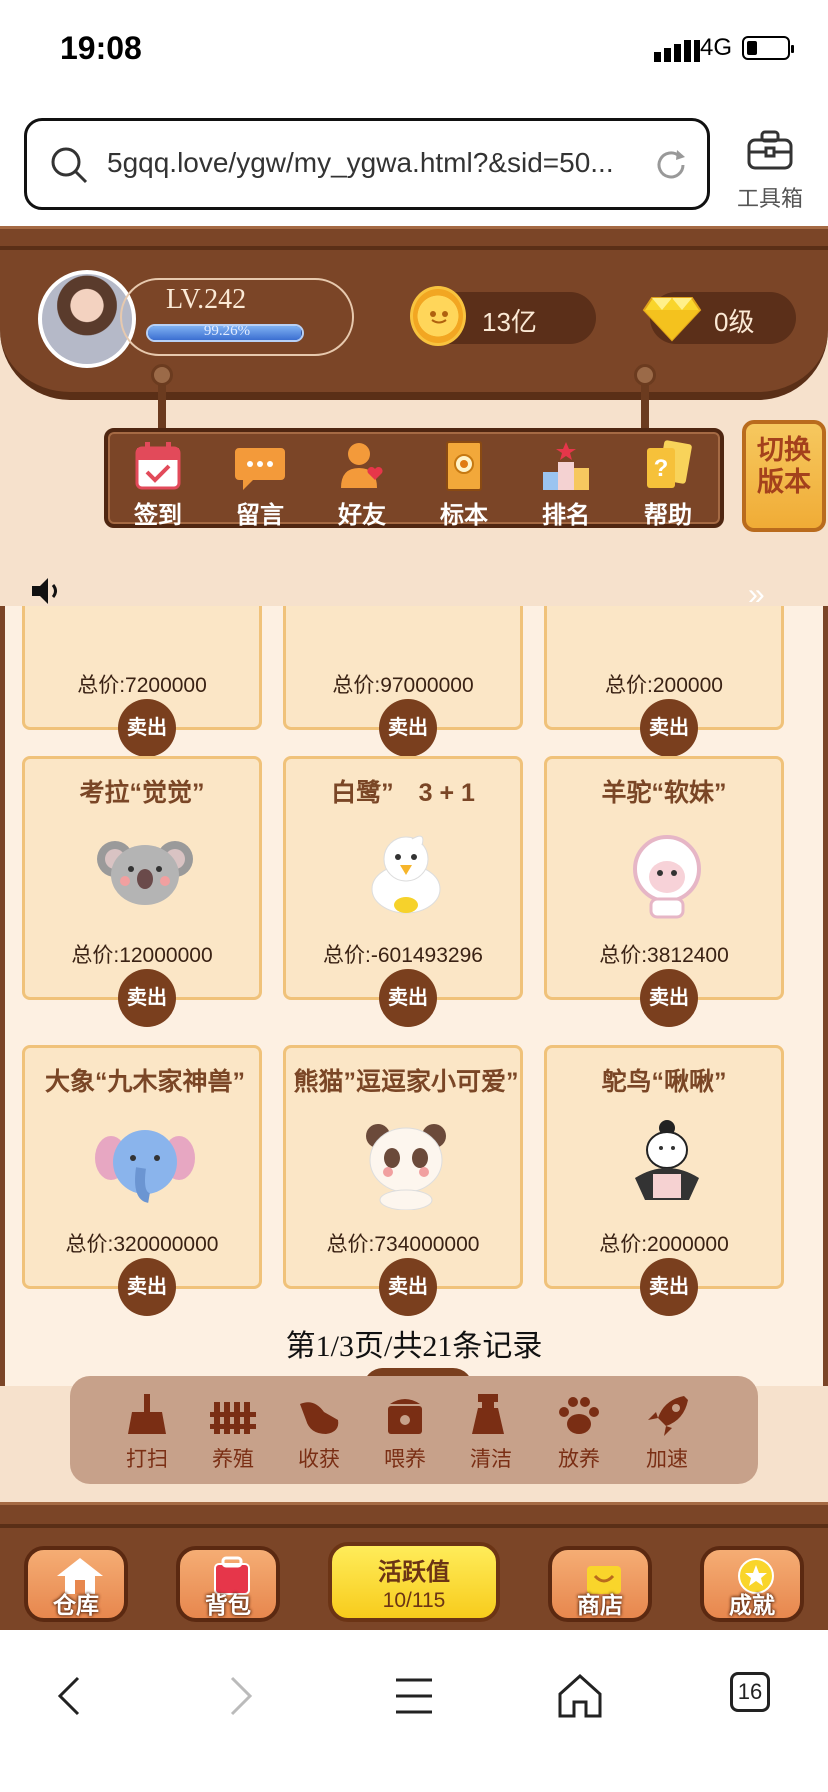 The image size is (828, 1792). What do you see at coordinates (147, 1459) in the screenshot?
I see `action-label: 打扫` at bounding box center [147, 1459].